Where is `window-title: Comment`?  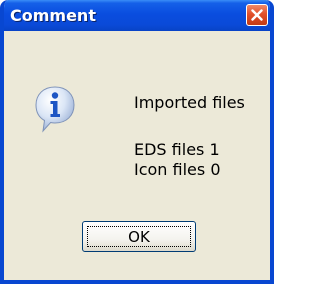 window-title: Comment is located at coordinates (53, 15).